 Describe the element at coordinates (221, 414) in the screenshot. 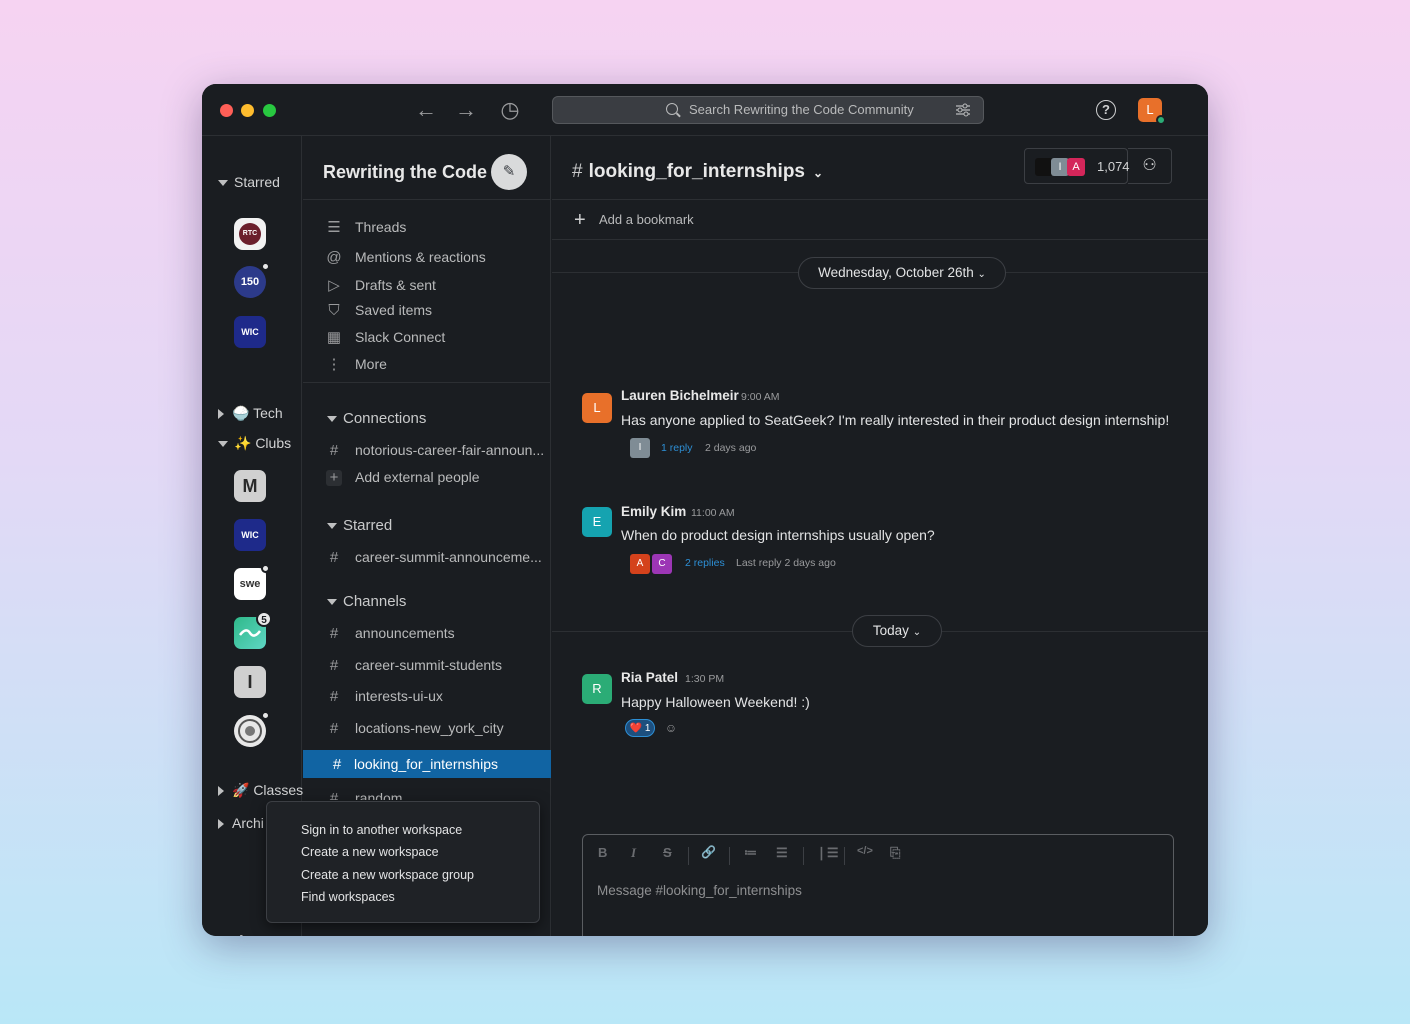

I see `caret-right-icon` at that location.